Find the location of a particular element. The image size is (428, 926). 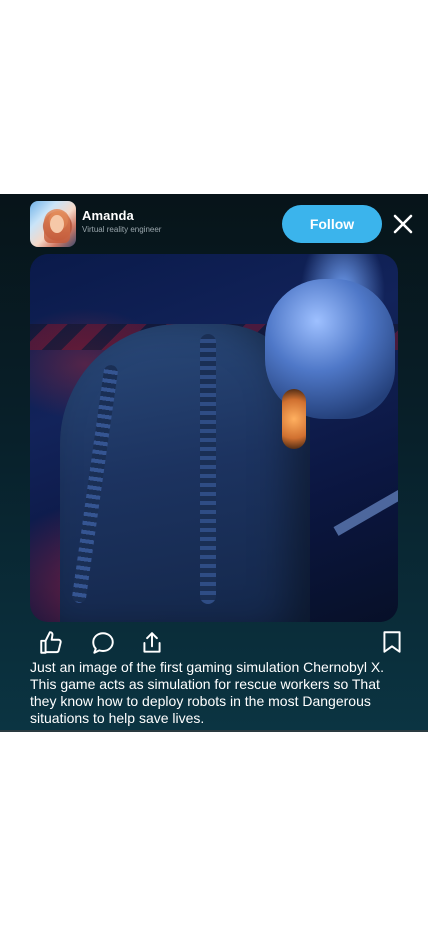

user-role: Virtual reality engineer is located at coordinates (122, 229).